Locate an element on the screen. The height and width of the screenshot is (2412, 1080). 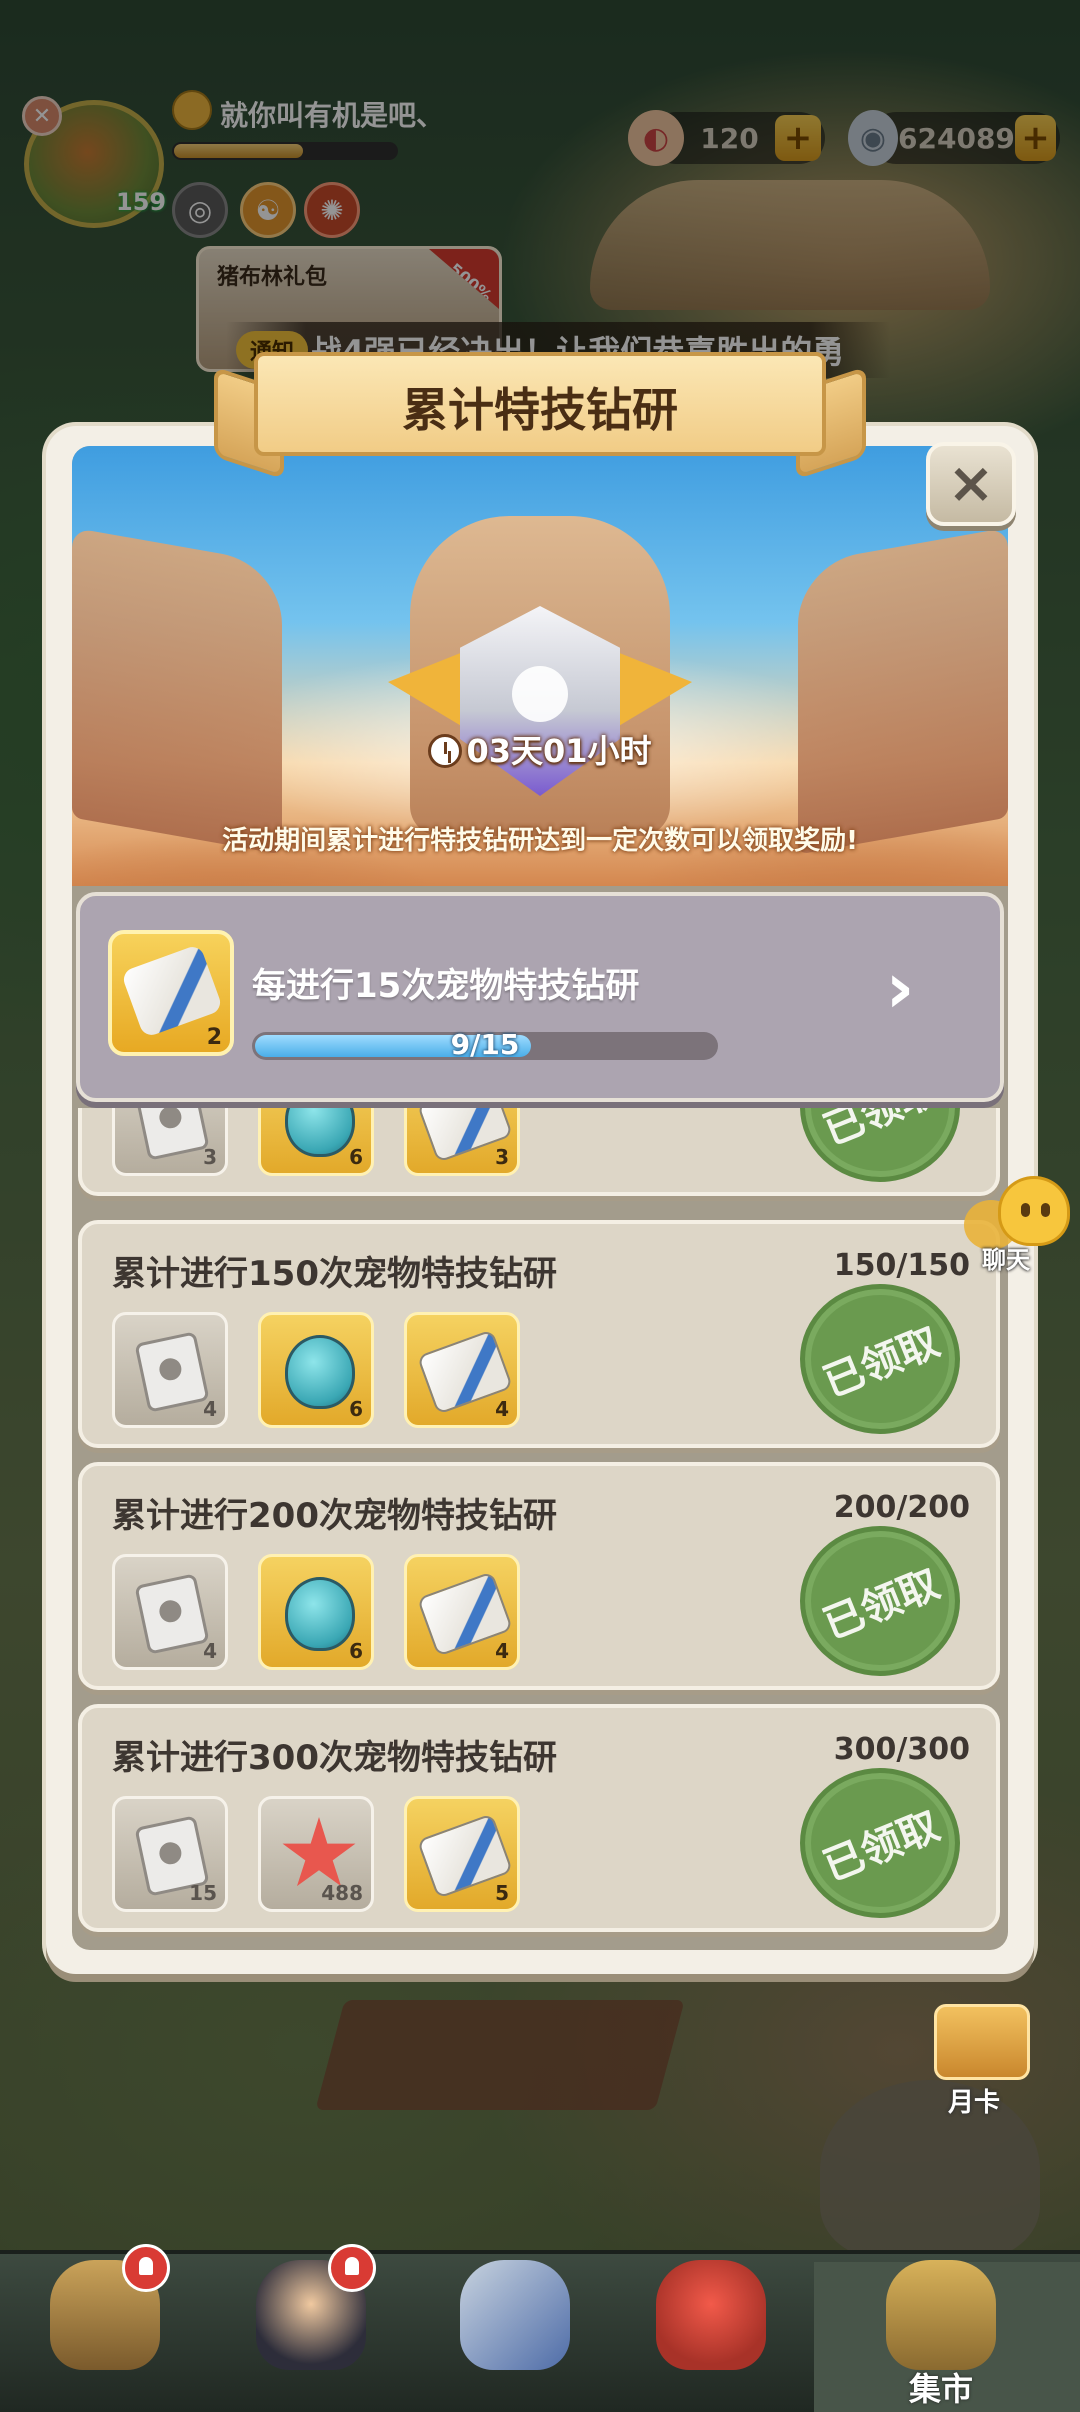
reward-slot: 5 is located at coordinates (462, 1854).